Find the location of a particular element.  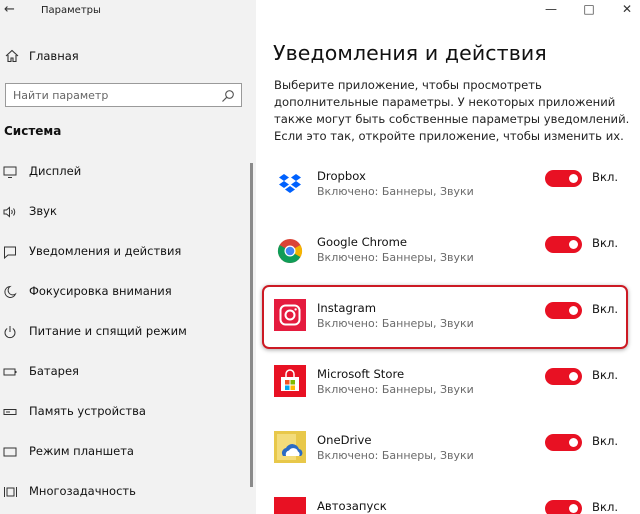

sidebar-item-display: Дисплей is located at coordinates (125, 171).